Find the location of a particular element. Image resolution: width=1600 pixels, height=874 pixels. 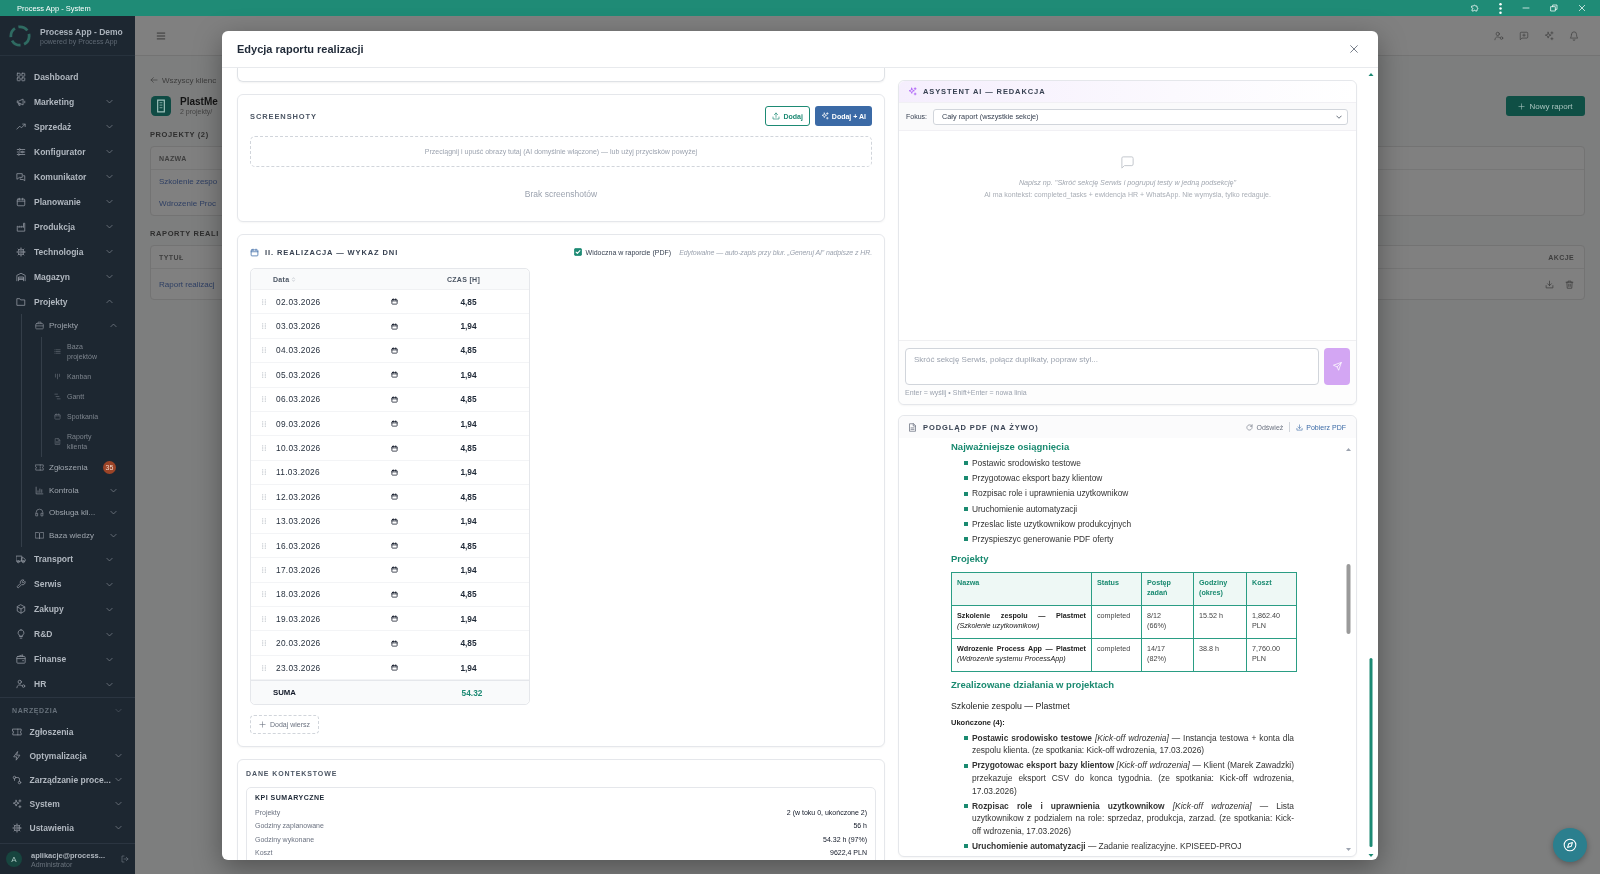

sidebar-link: Zgłoszenia is located at coordinates (73, 731).